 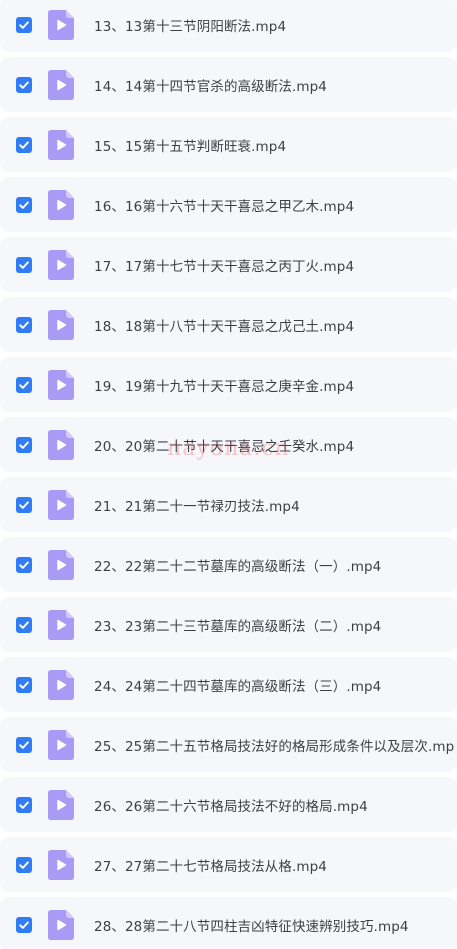 I want to click on file-name: 24、24第二十四节墓库的高级断法（三）.mp4, so click(x=238, y=686).